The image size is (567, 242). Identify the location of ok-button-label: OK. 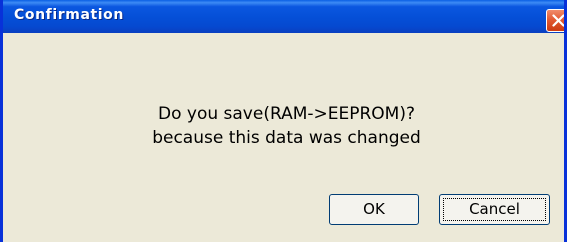
(374, 209).